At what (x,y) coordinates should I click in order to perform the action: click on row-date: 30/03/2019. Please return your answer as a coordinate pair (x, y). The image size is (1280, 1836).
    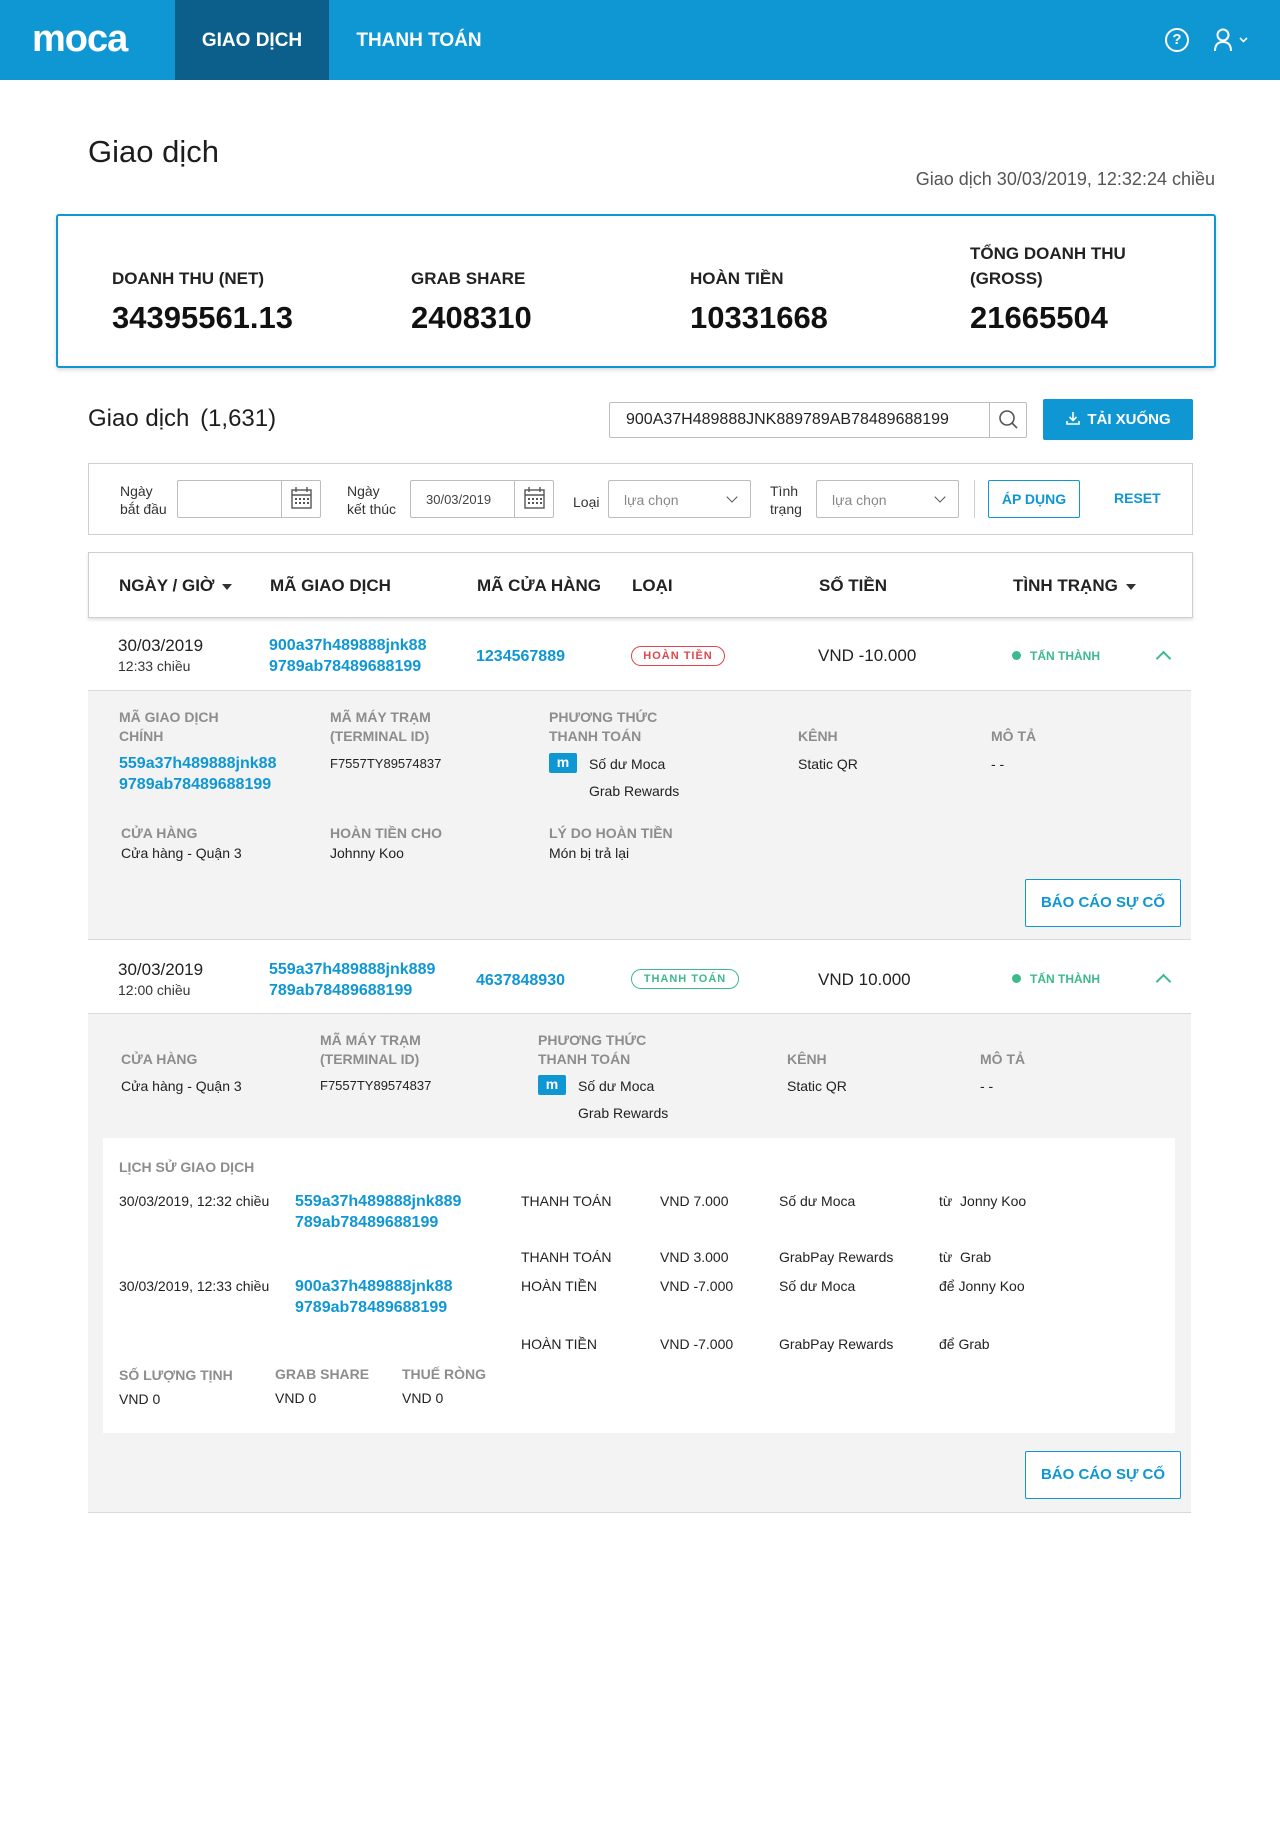
    Looking at the image, I should click on (161, 969).